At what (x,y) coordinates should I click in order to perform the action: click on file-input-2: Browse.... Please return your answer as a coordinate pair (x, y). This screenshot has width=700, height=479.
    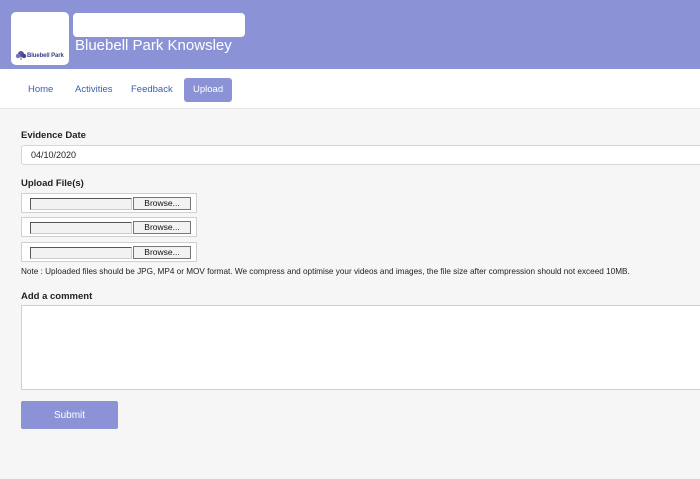
    Looking at the image, I should click on (109, 227).